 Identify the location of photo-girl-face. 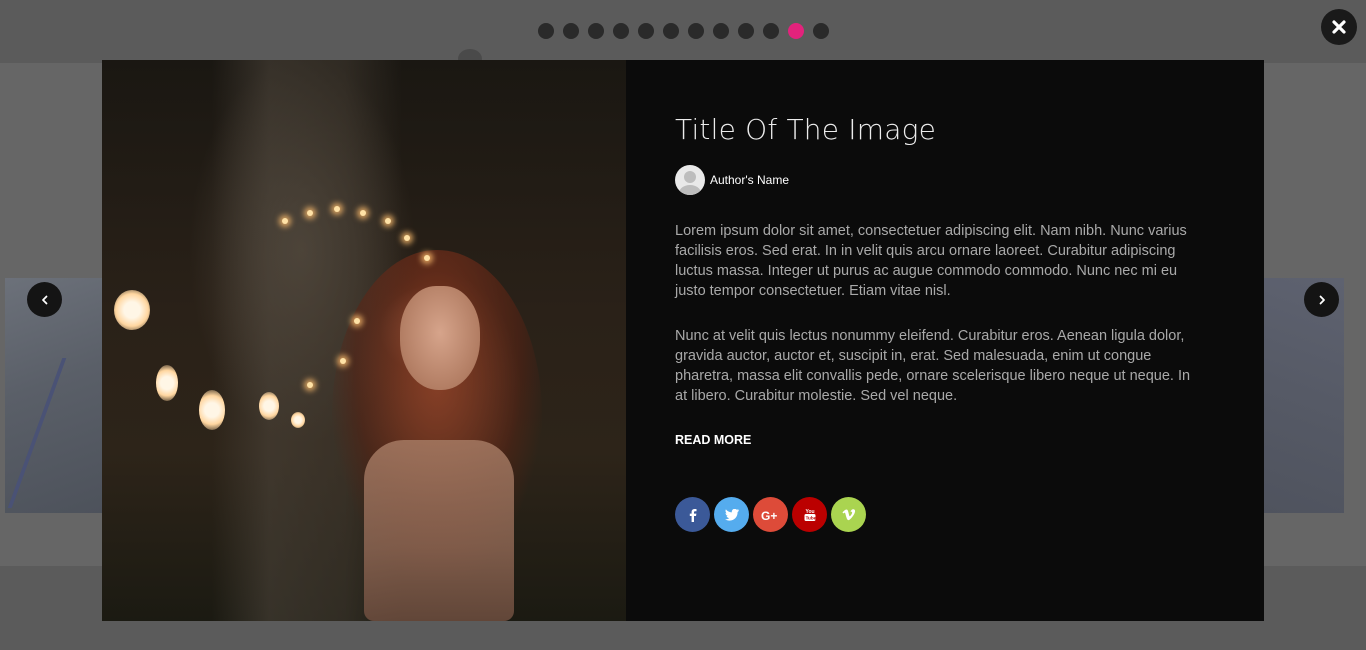
(440, 338).